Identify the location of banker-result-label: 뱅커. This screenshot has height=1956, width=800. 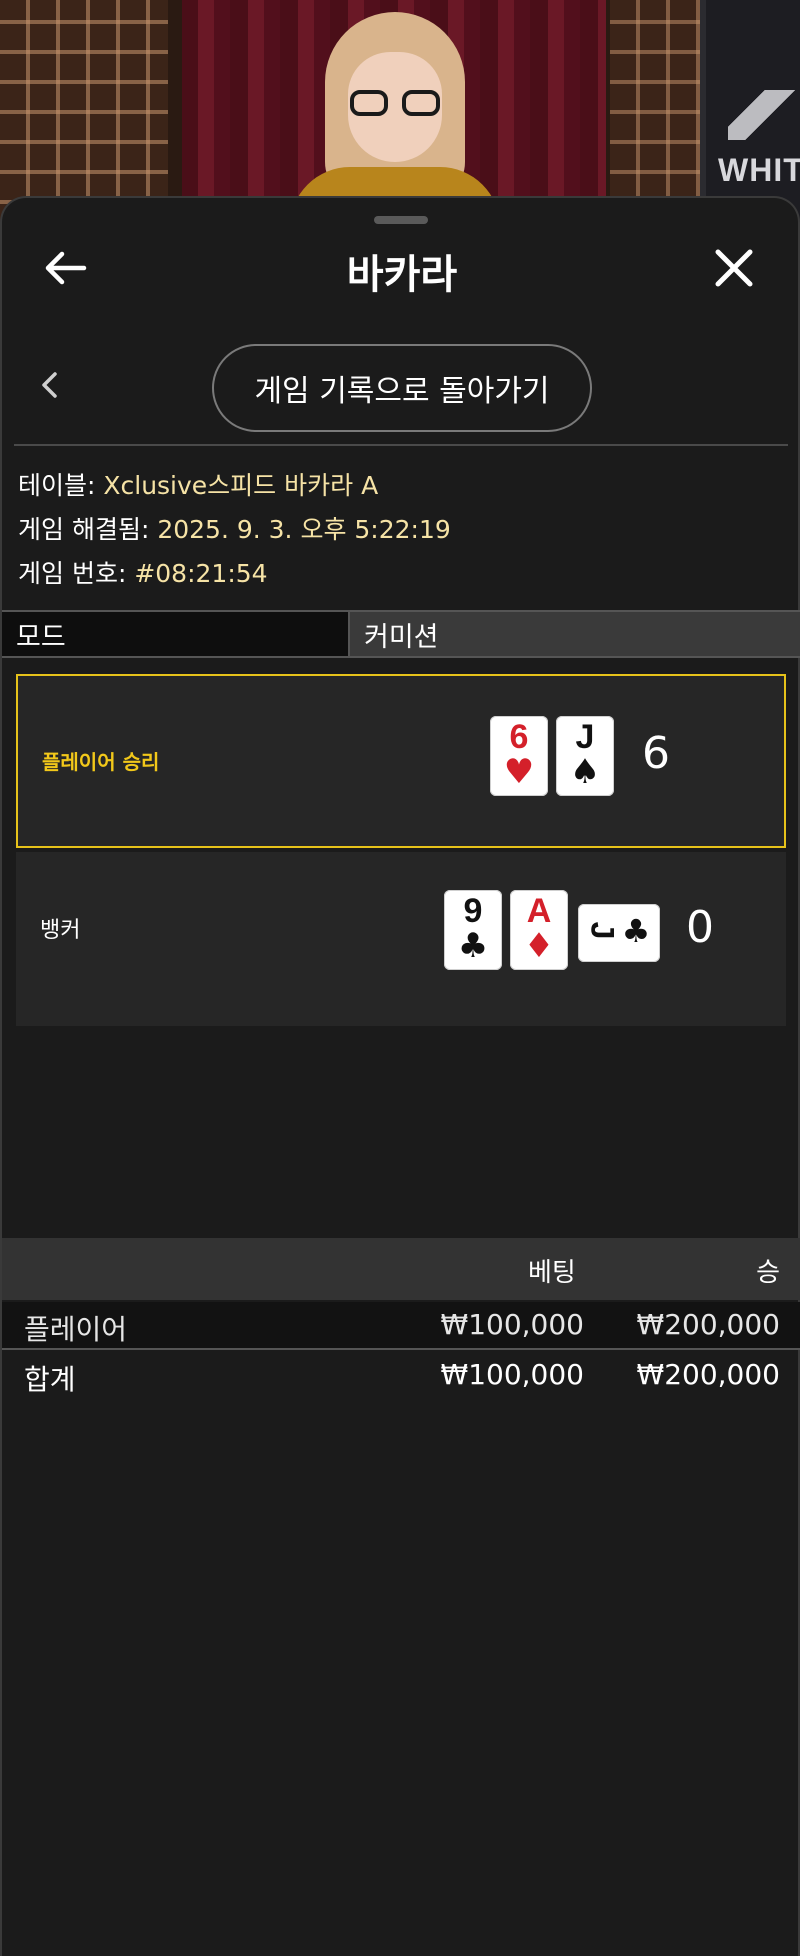
(60, 930).